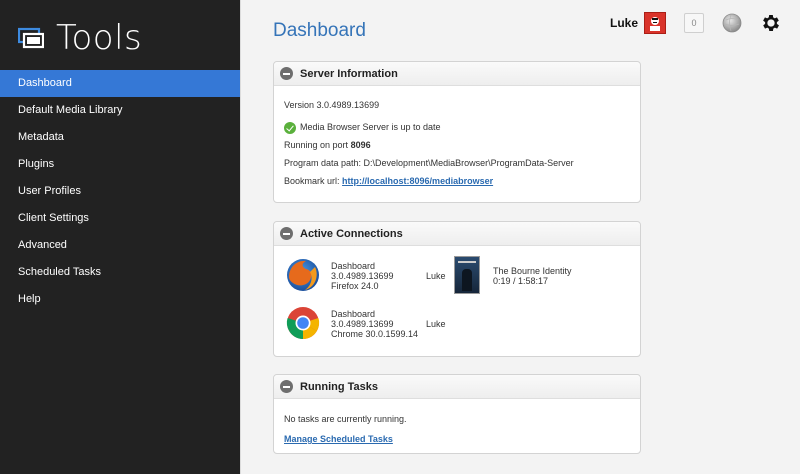 Image resolution: width=800 pixels, height=474 pixels. I want to click on bookmark-label: Bookmark url:, so click(312, 181).